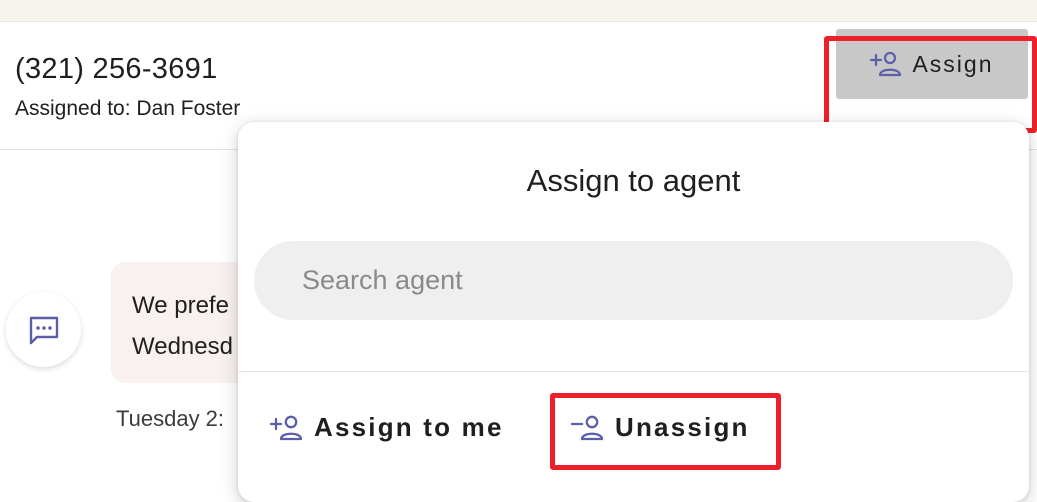  Describe the element at coordinates (409, 427) in the screenshot. I see `assign-to-me-label: Assign to me` at that location.